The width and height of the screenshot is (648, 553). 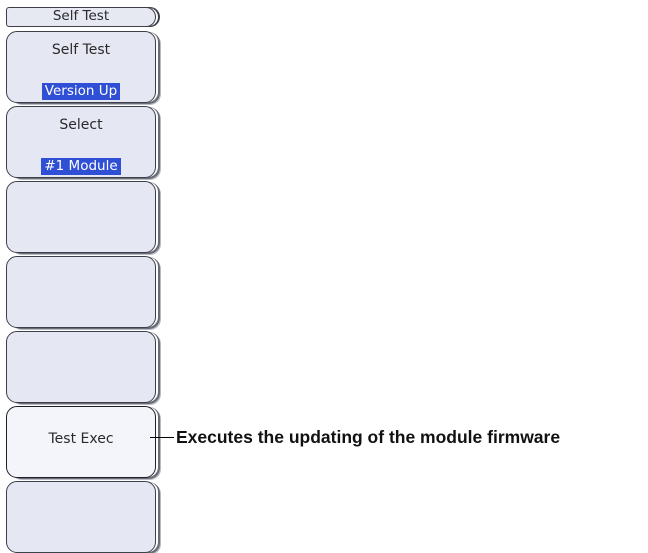 I want to click on select-value: #1 Module, so click(x=81, y=165).